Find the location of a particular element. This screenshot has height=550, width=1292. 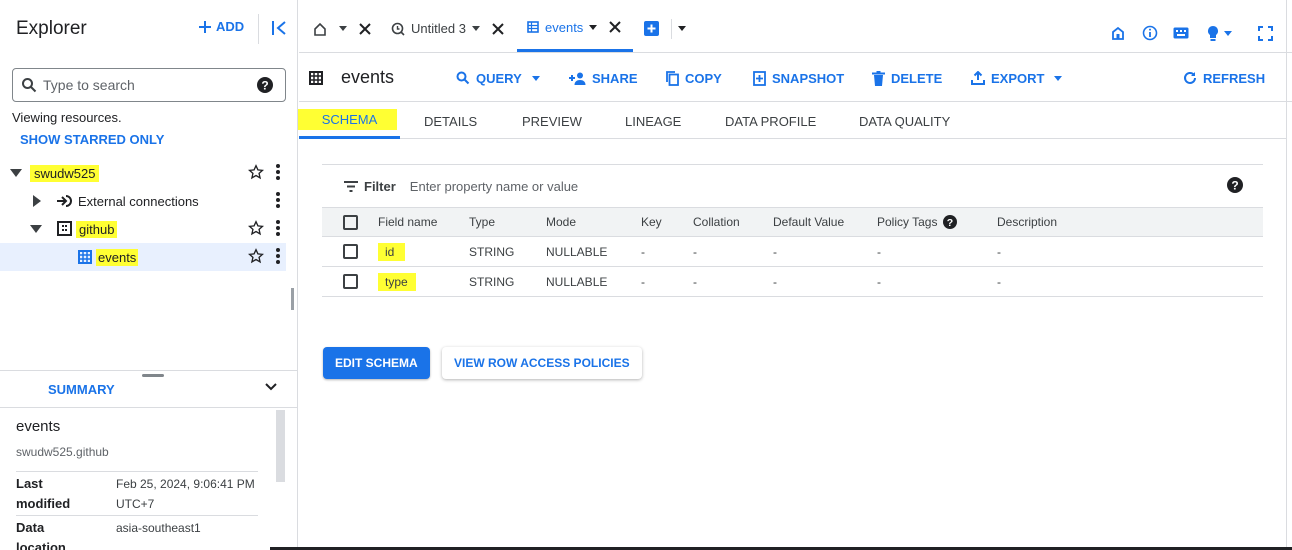

delete-button: DELETE is located at coordinates (907, 78).